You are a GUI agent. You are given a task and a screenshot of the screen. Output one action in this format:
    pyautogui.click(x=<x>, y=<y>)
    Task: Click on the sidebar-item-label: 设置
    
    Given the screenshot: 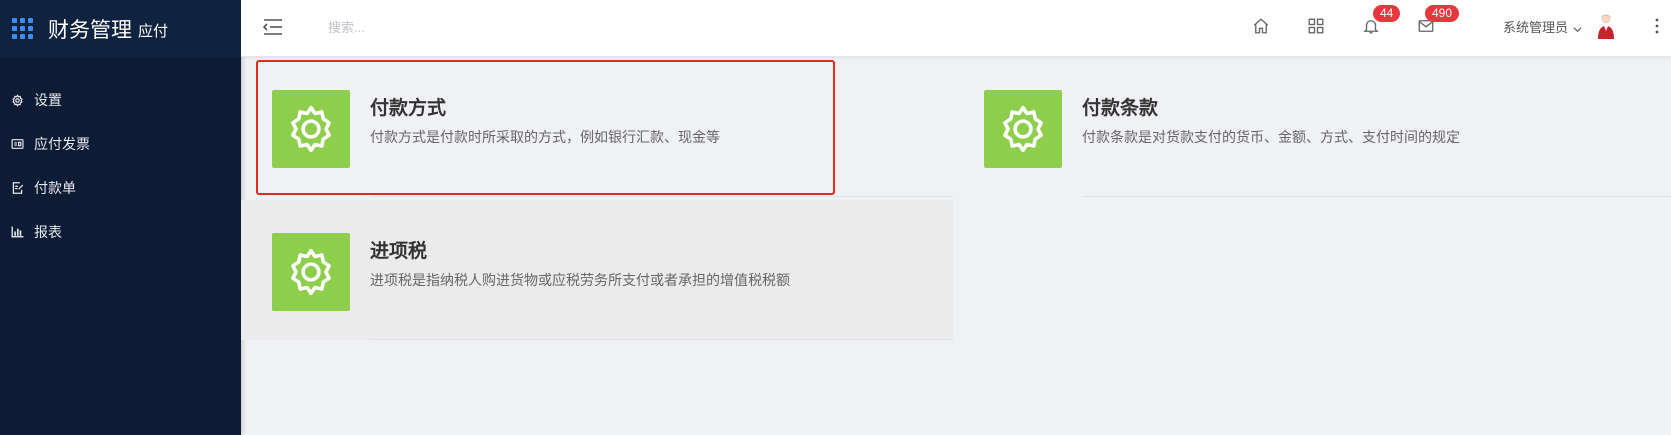 What is the action you would take?
    pyautogui.click(x=48, y=100)
    